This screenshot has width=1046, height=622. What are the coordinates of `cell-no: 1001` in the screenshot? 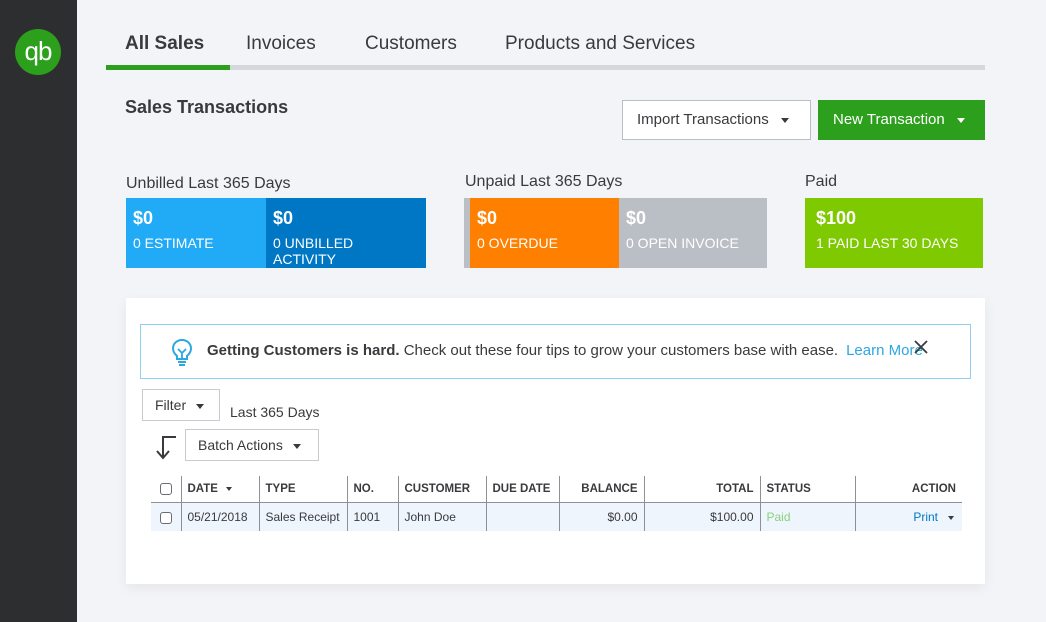 It's located at (372, 516).